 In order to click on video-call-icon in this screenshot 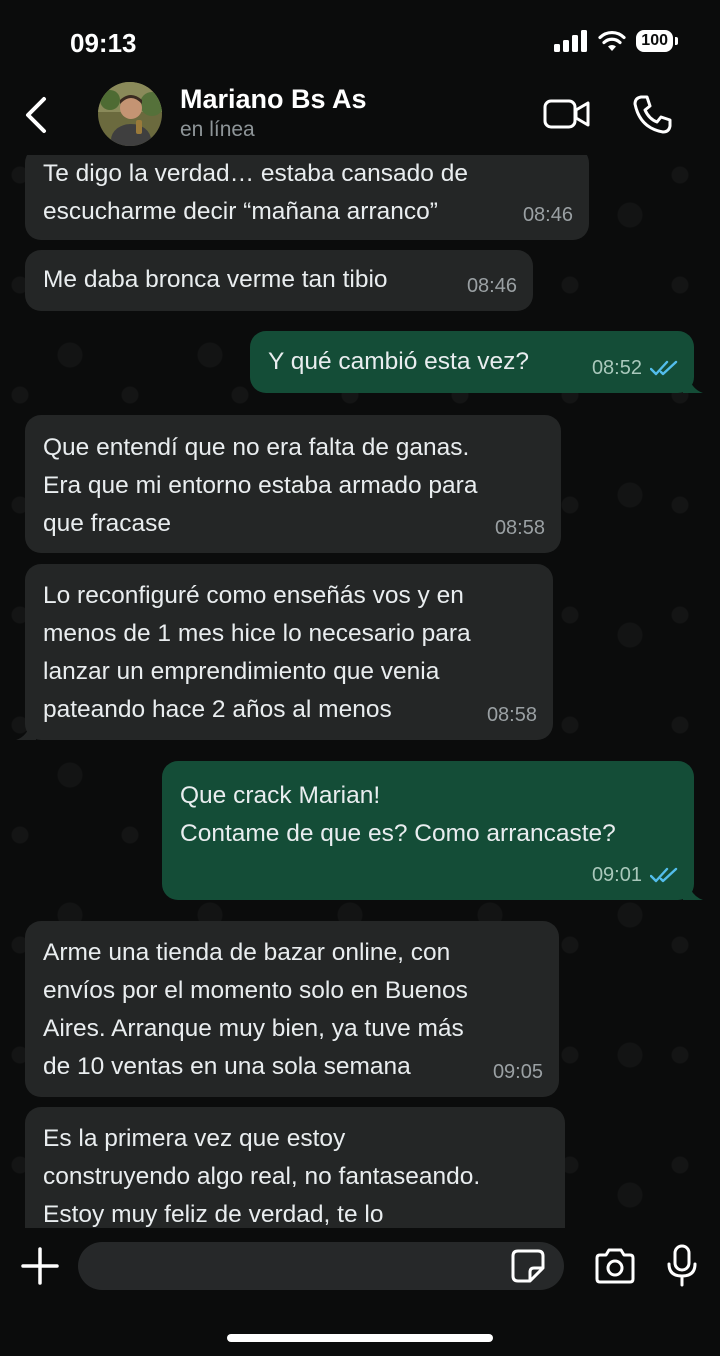, I will do `click(567, 114)`.